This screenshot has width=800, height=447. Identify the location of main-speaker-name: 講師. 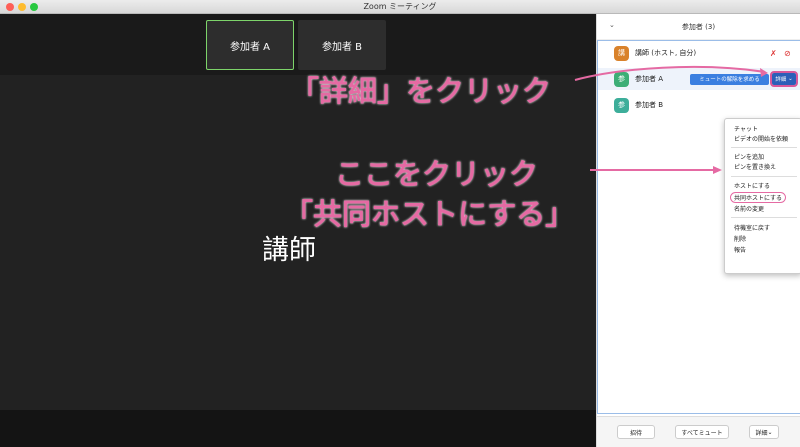
(289, 250).